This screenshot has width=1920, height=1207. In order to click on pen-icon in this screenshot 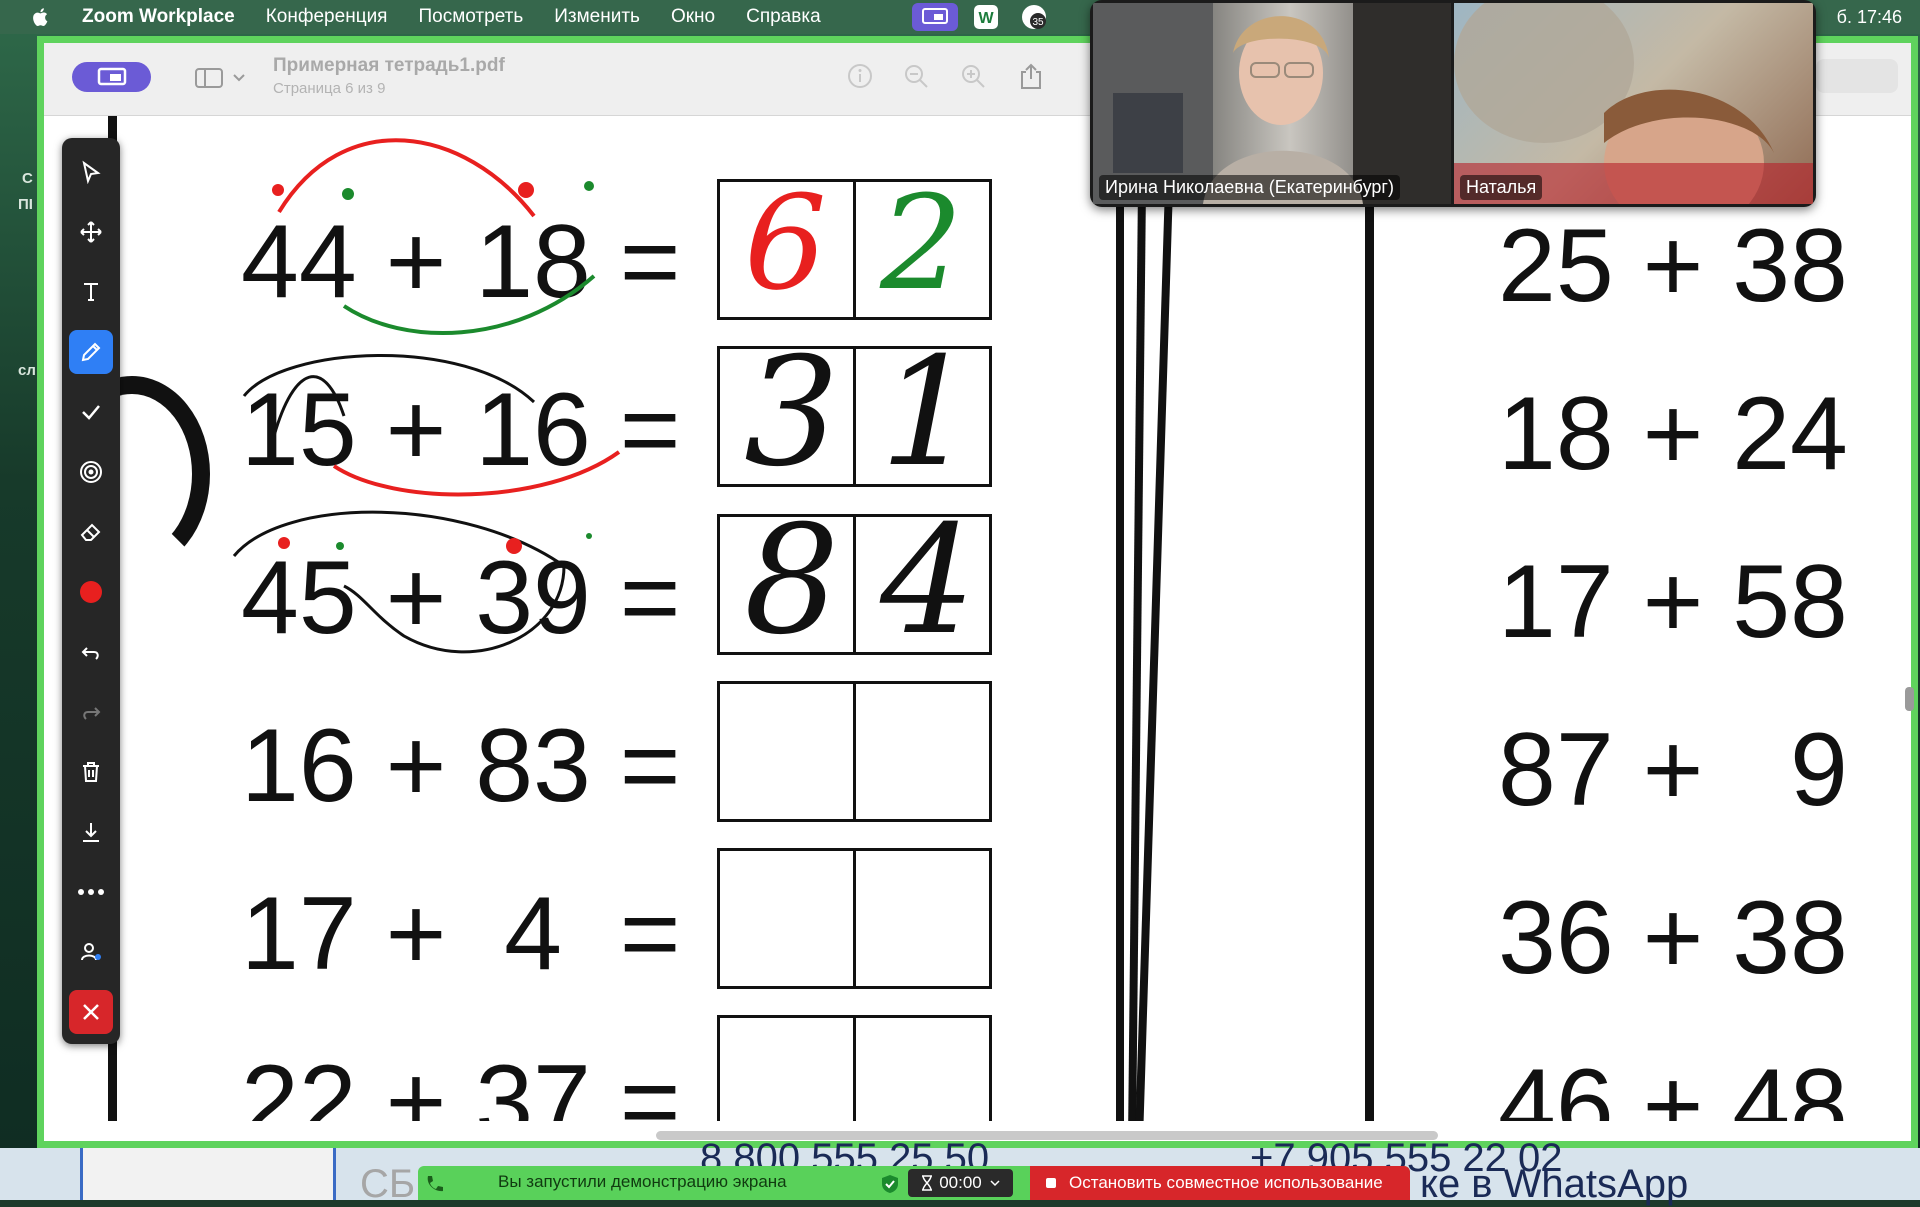, I will do `click(91, 352)`.